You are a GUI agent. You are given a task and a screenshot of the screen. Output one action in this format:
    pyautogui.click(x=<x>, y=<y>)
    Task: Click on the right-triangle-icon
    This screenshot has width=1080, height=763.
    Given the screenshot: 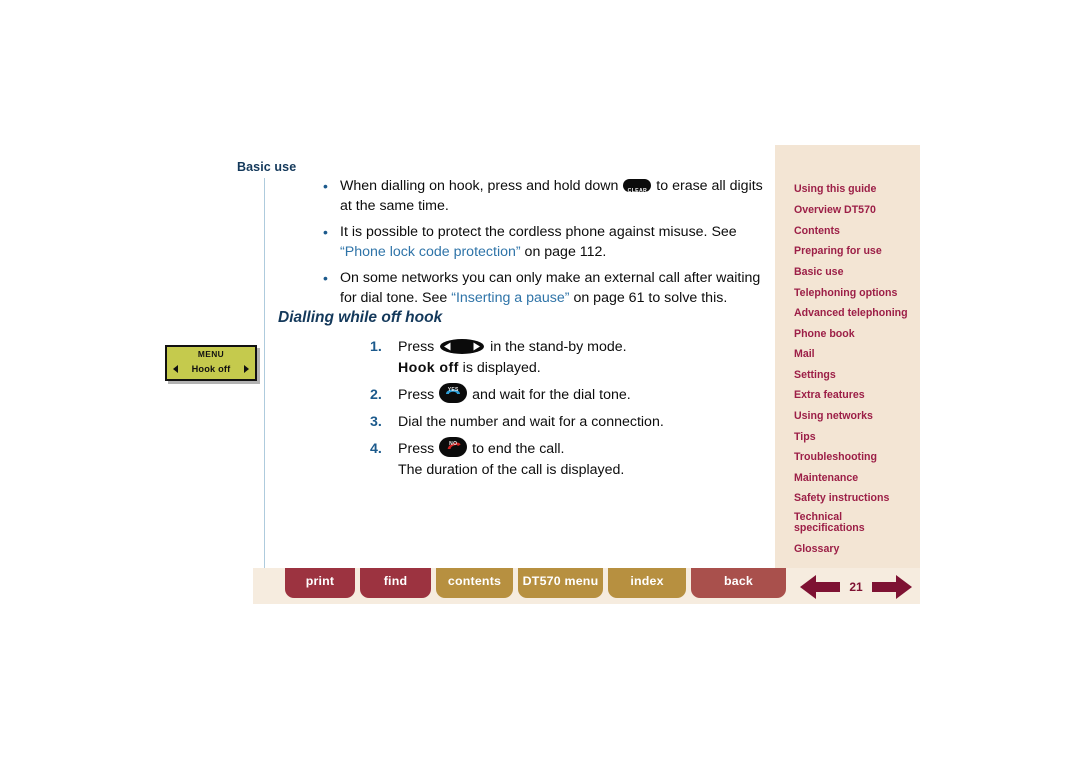 What is the action you would take?
    pyautogui.click(x=246, y=369)
    